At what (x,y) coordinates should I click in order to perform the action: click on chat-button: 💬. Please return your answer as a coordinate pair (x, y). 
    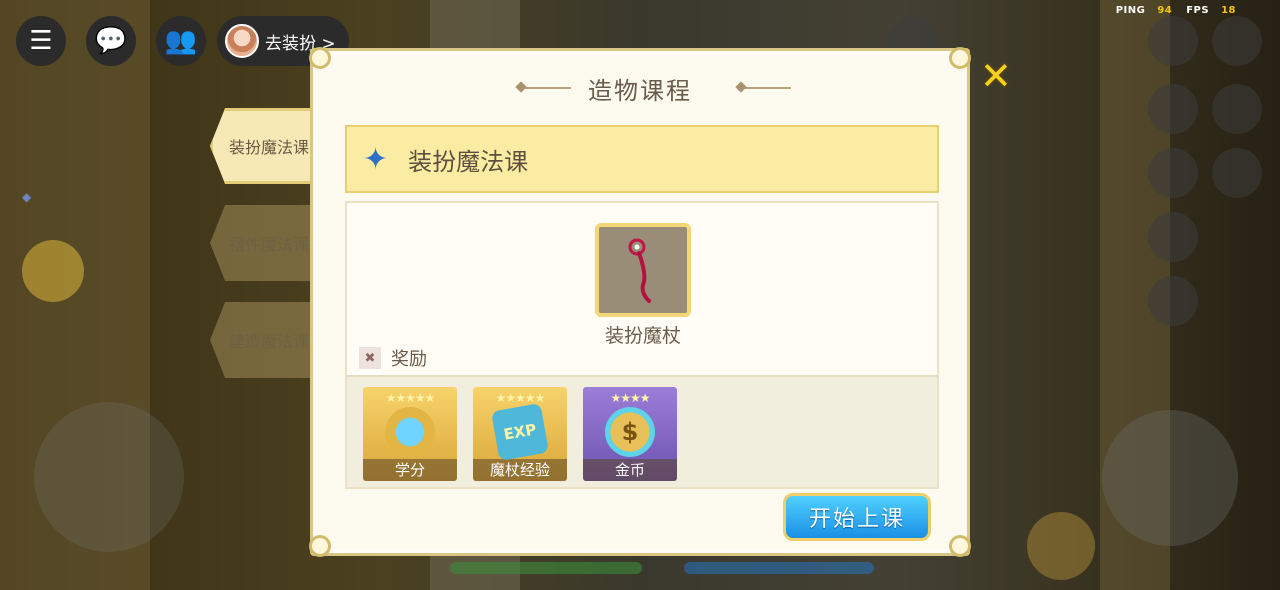
    Looking at the image, I should click on (111, 41).